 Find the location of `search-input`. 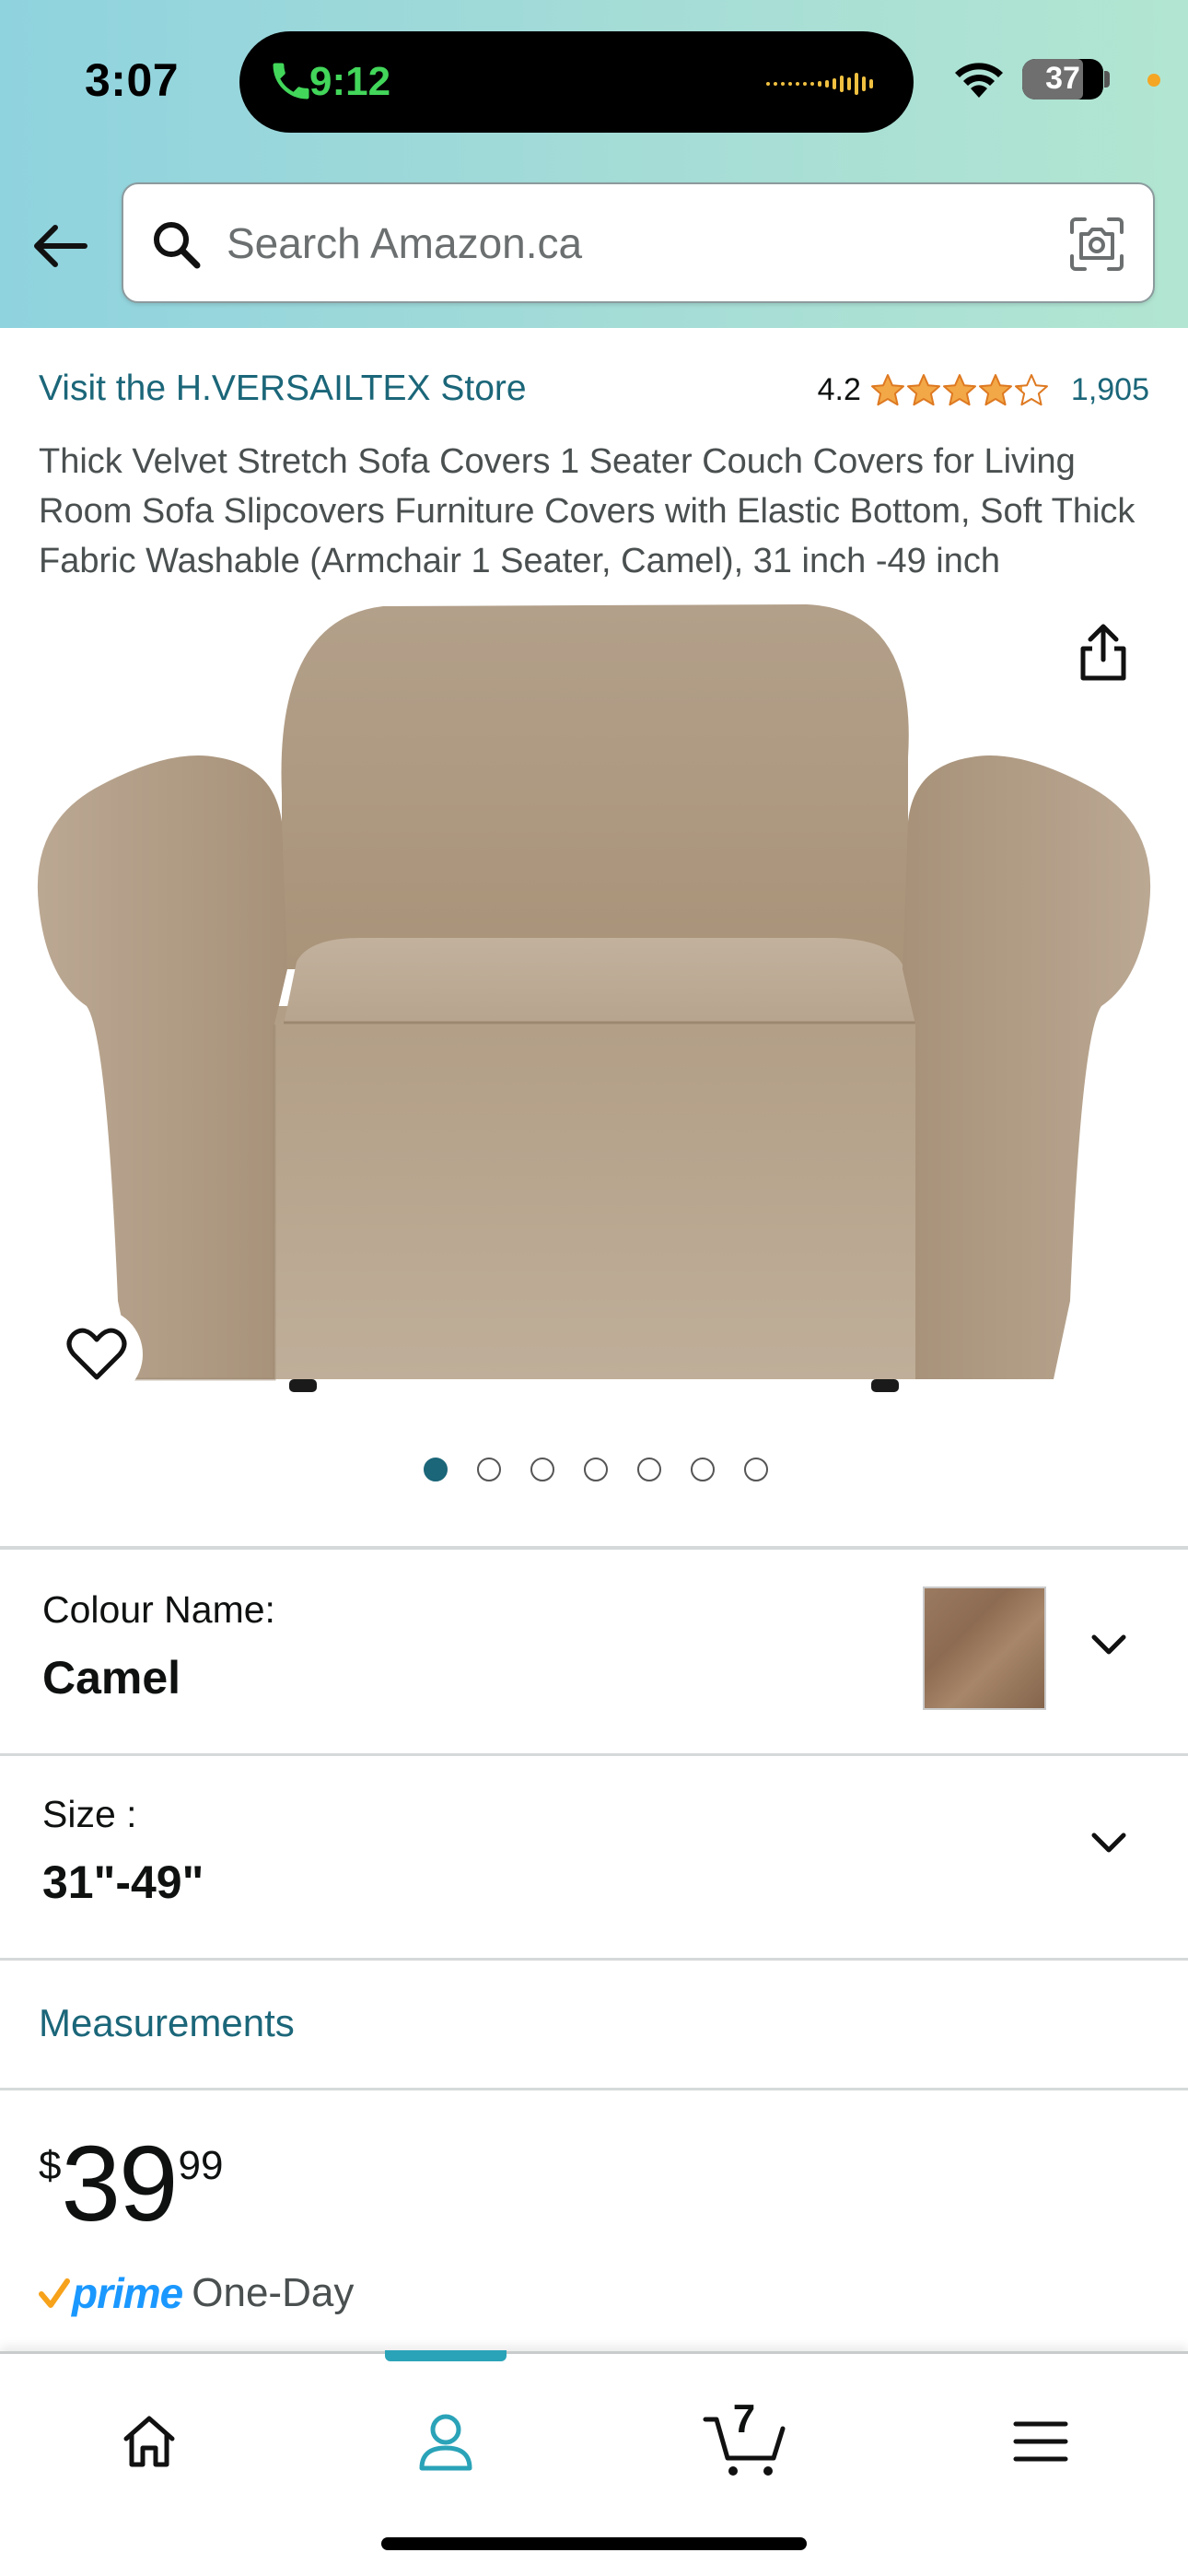

search-input is located at coordinates (632, 243).